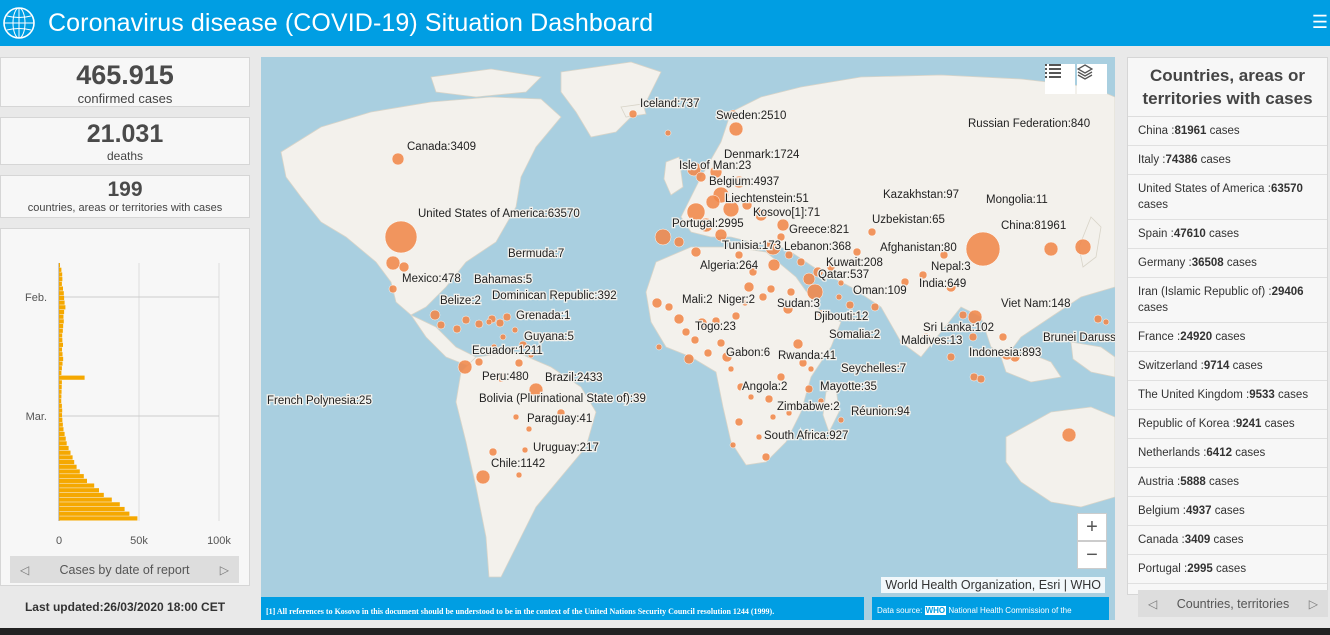 This screenshot has height=635, width=1330. Describe the element at coordinates (1227, 300) in the screenshot. I see `country-list-item: Iran (Islamic Republic of) :29406 cases` at that location.